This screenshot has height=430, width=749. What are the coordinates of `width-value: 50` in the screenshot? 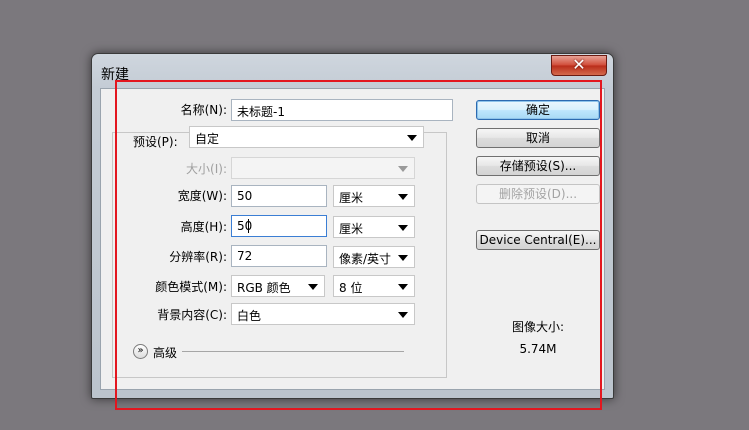 It's located at (245, 196).